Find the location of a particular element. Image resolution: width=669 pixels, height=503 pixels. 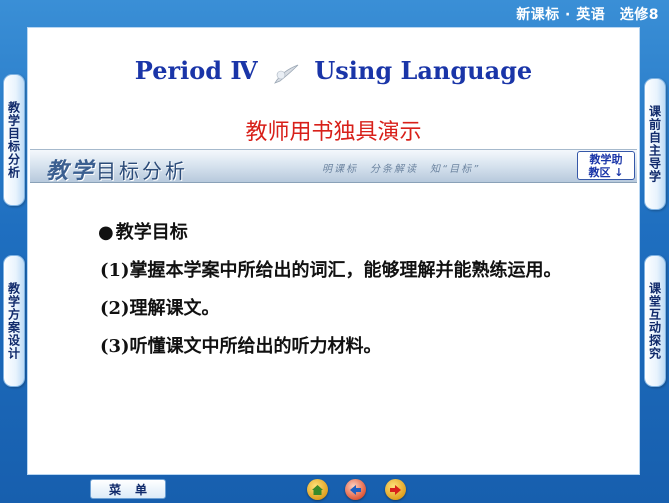

help-line-2: 教区 ↓ is located at coordinates (606, 172).